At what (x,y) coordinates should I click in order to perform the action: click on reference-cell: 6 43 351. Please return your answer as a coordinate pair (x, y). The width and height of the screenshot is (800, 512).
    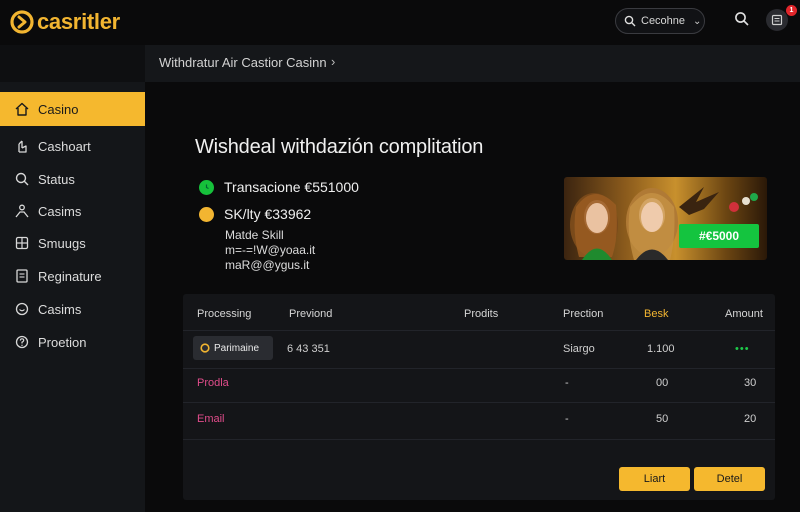
    Looking at the image, I should click on (308, 349).